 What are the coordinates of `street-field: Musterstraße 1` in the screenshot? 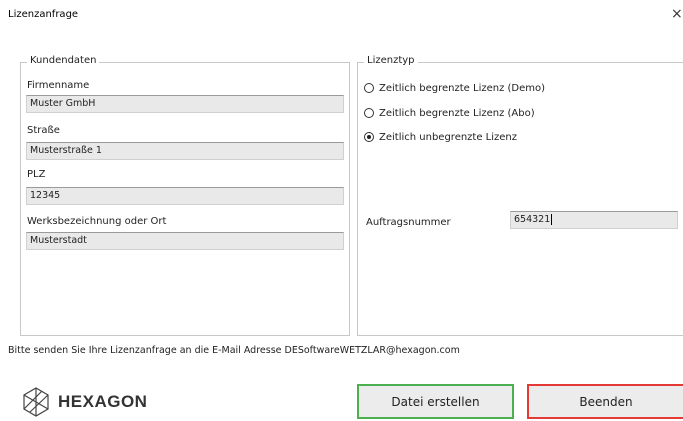 It's located at (185, 151).